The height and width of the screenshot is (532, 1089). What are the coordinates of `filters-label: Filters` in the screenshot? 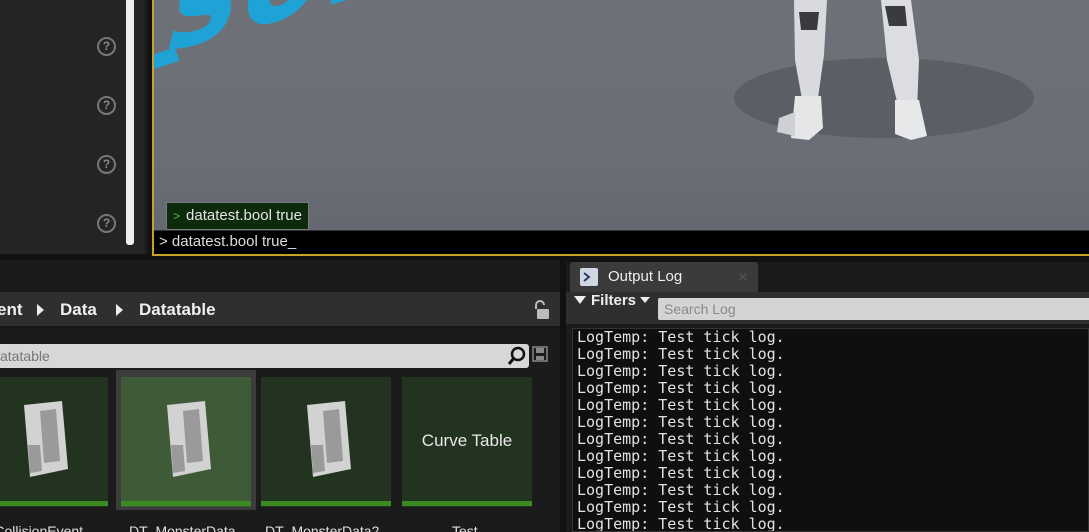 It's located at (614, 300).